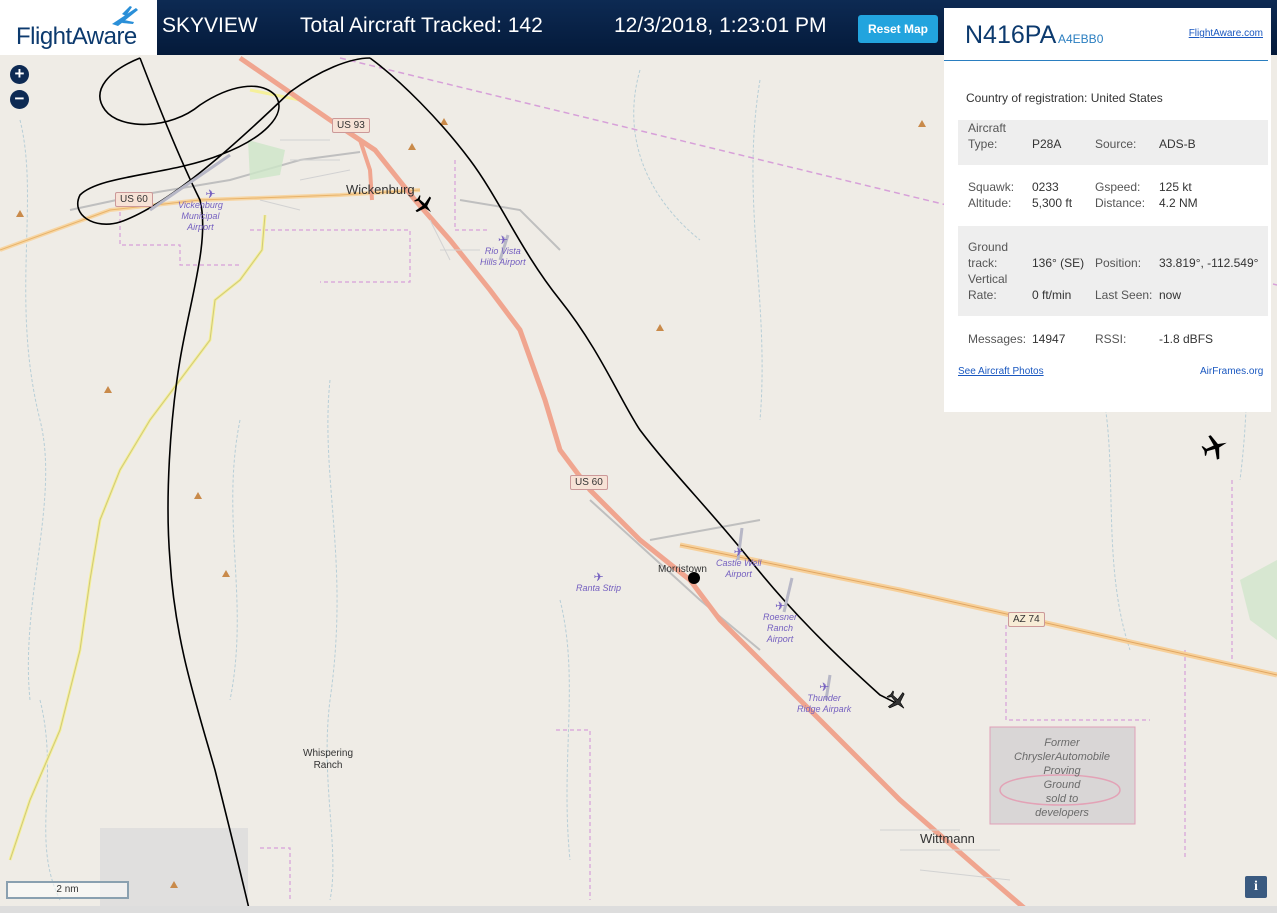 Image resolution: width=1277 pixels, height=913 pixels. What do you see at coordinates (988, 279) in the screenshot?
I see `vertical-rate-label-line1: Vertical` at bounding box center [988, 279].